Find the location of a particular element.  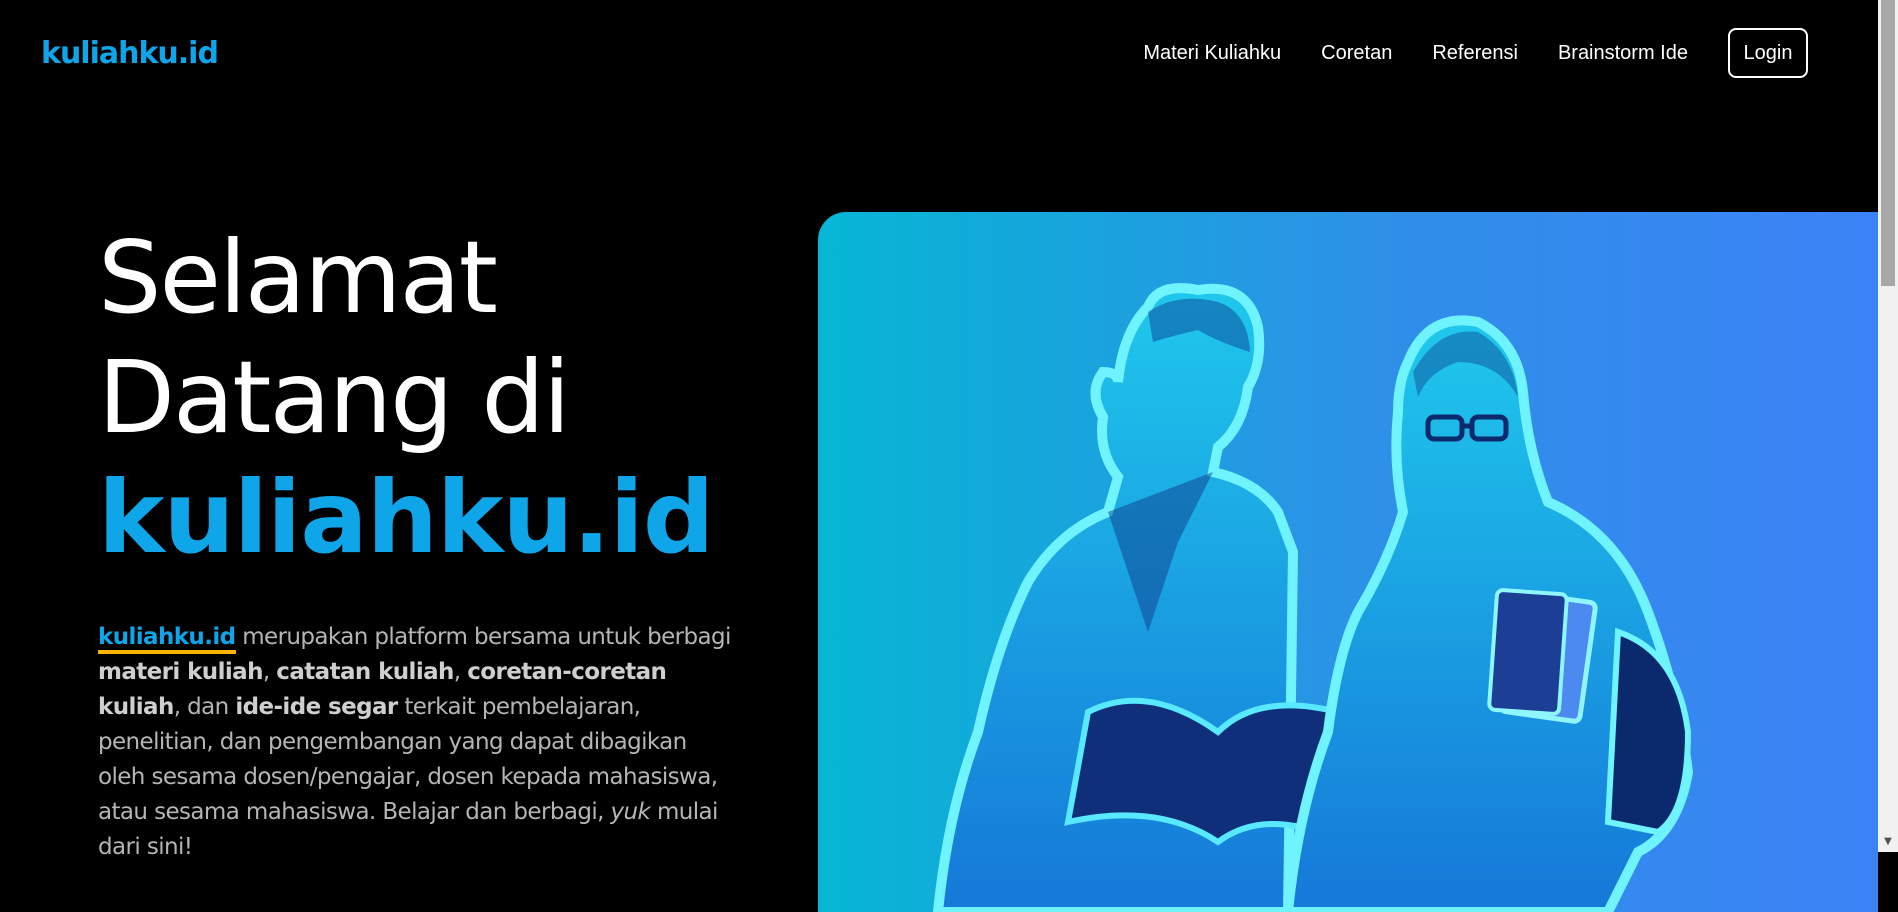

desc-bold-ide: ide-ide segar is located at coordinates (316, 707).